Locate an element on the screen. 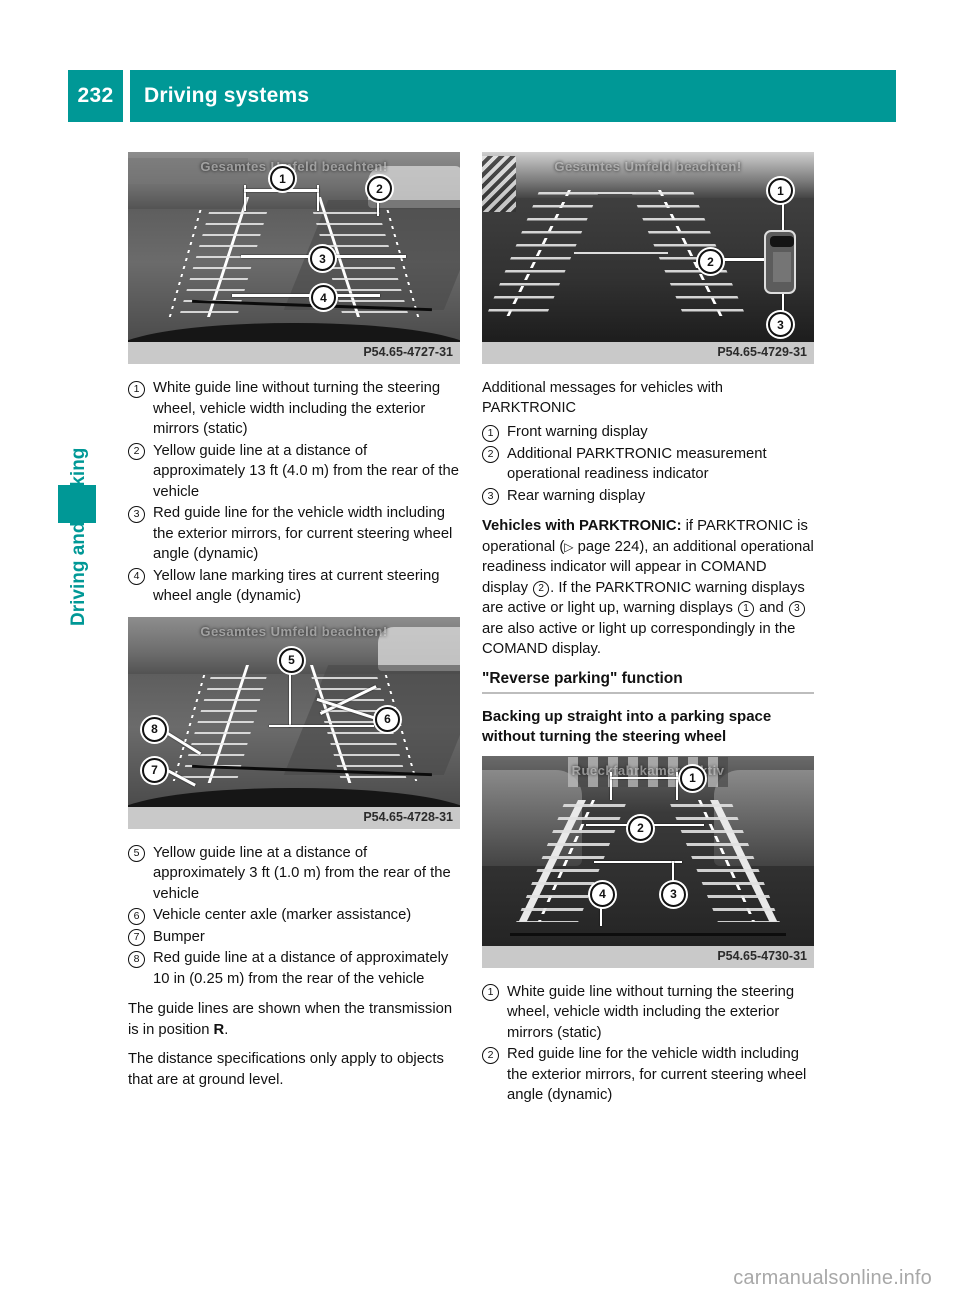 This screenshot has width=960, height=1302. figure-2-caption-bar: P54.65-4728-31 is located at coordinates (294, 817).